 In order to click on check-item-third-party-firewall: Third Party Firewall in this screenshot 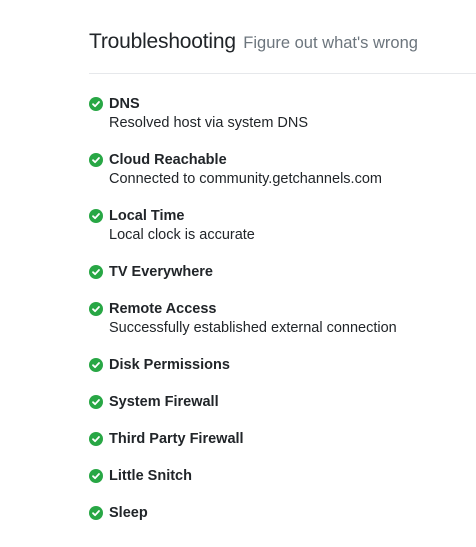, I will do `click(279, 447)`.